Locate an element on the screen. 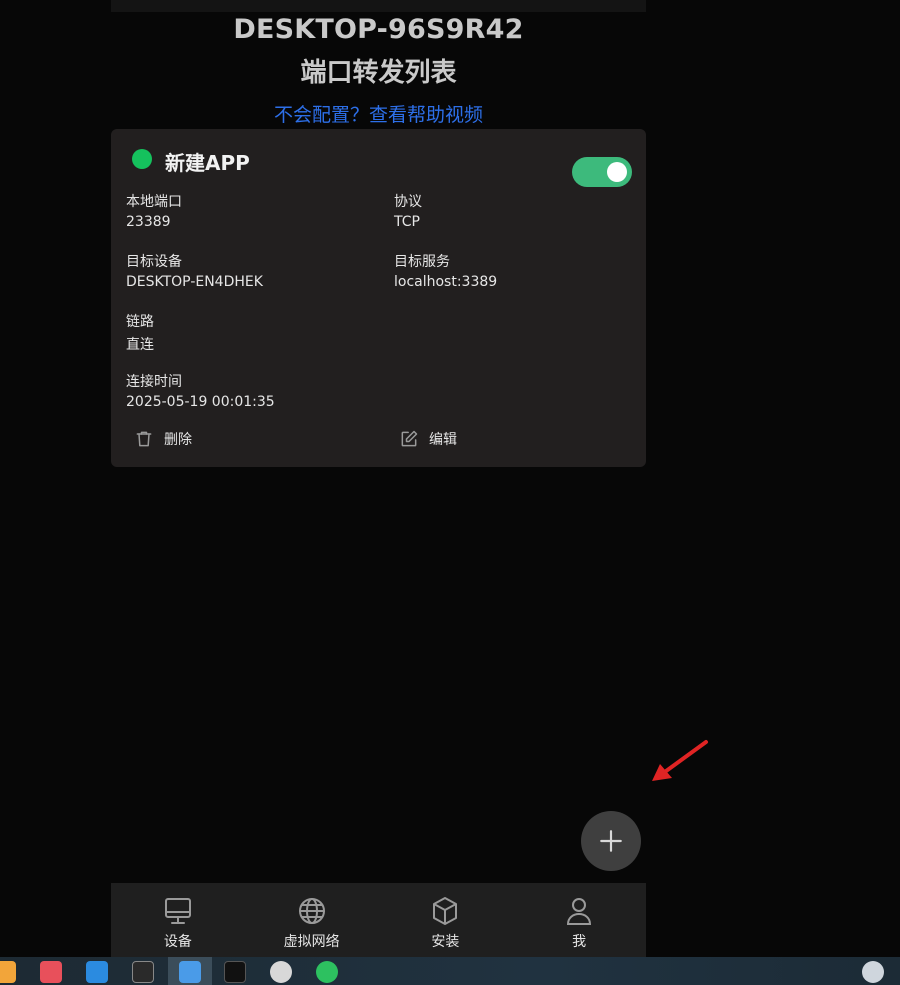  target-service-label: 目标服务 is located at coordinates (422, 262).